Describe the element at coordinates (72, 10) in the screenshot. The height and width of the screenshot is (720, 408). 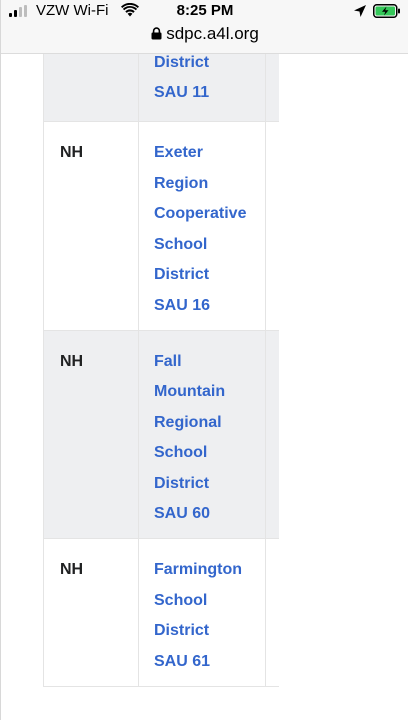
I see `carrier-name: VZW Wi-Fi` at that location.